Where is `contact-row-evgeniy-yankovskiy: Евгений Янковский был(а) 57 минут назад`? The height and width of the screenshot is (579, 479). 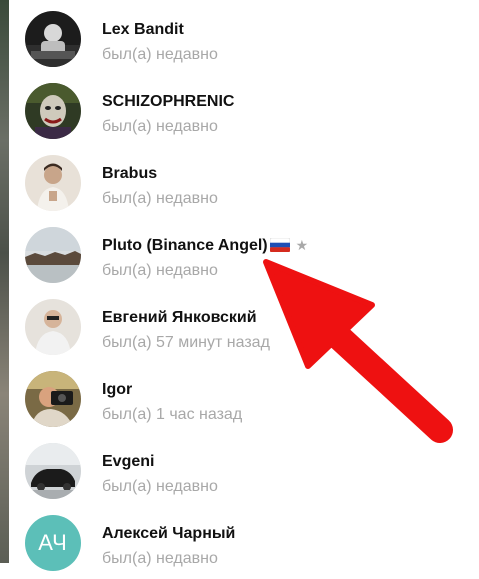 contact-row-evgeniy-yankovskiy: Евгений Янковский был(а) 57 минут назад is located at coordinates (244, 327).